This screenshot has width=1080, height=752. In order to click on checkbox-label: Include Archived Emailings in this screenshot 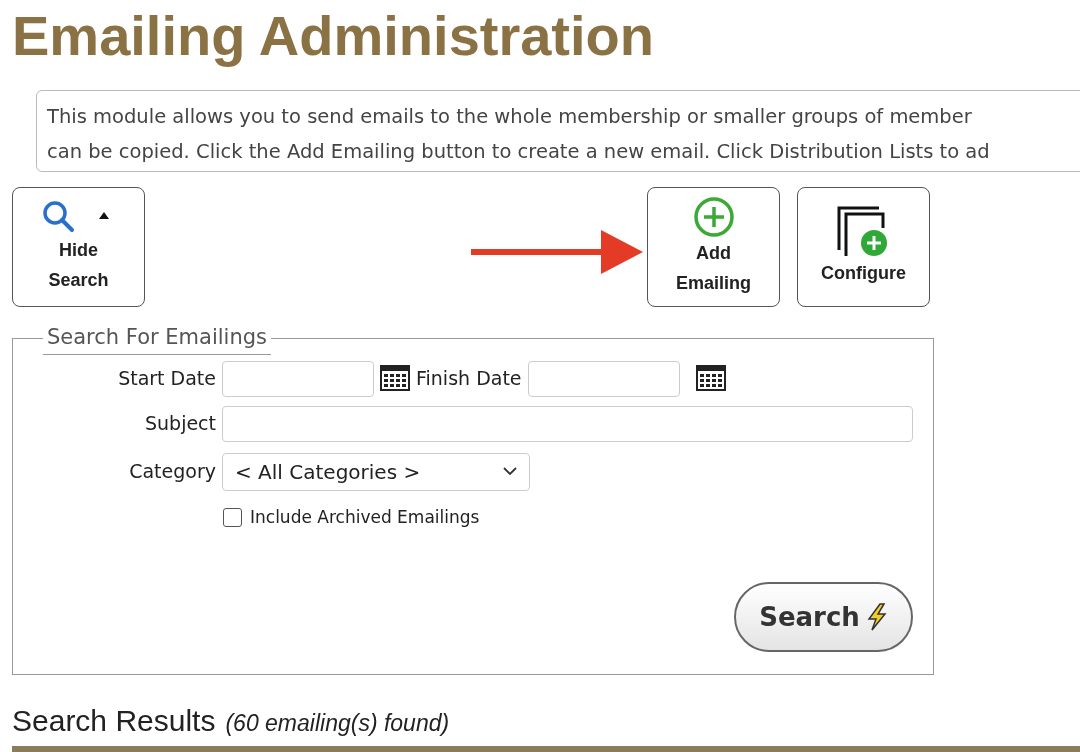, I will do `click(365, 517)`.